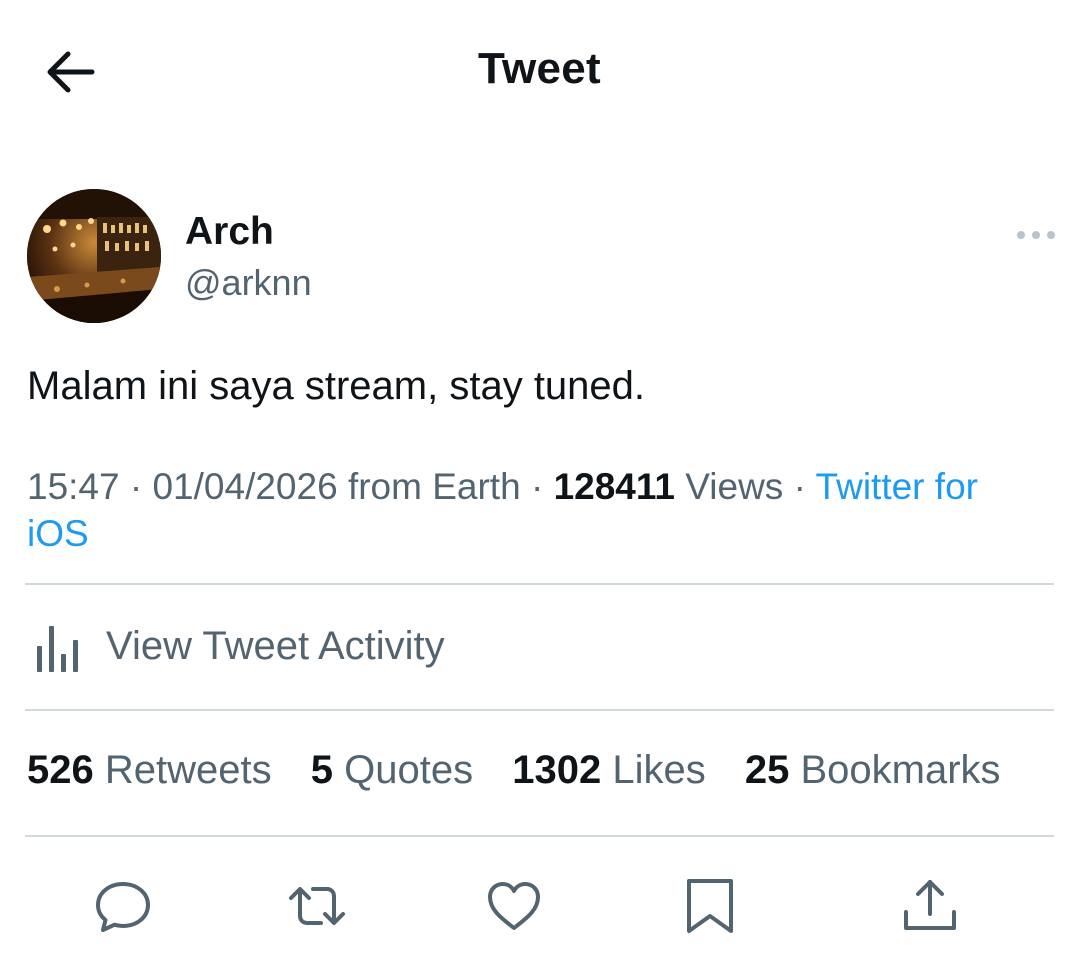  I want to click on bookmarks-count: 25, so click(767, 770).